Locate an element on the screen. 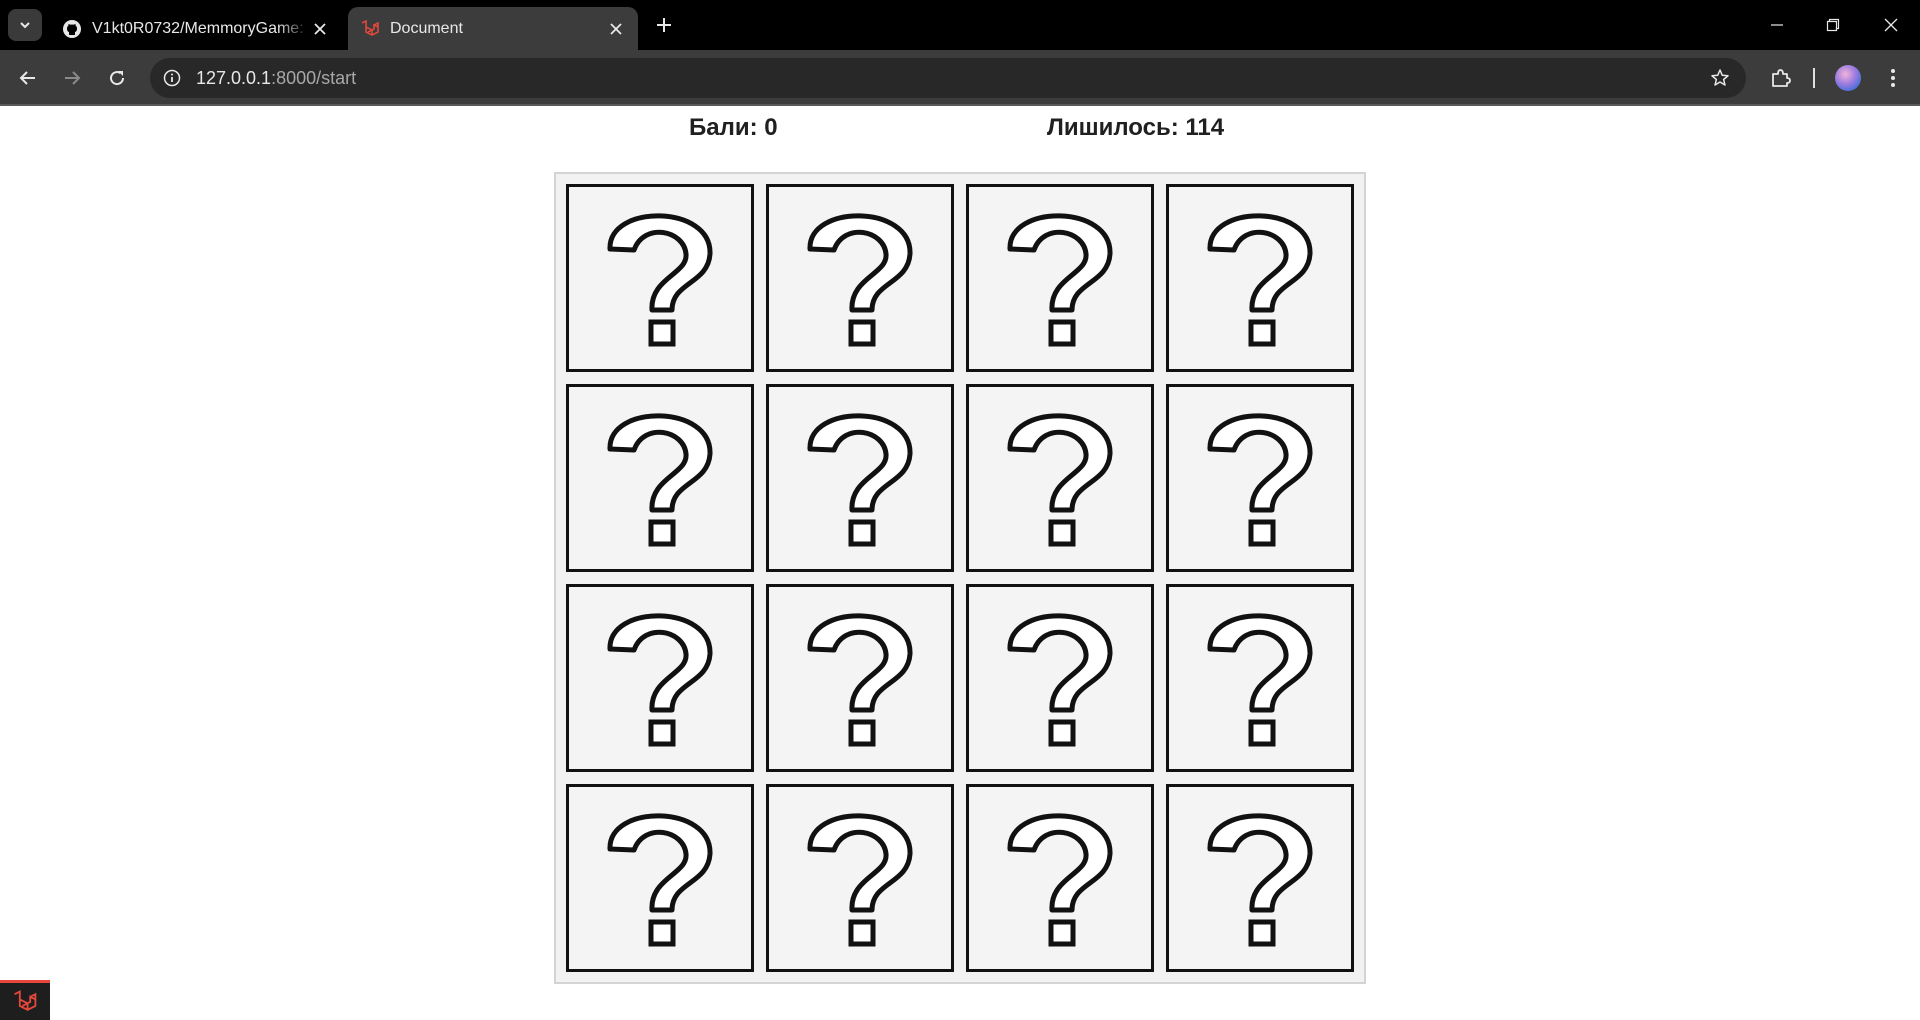  browser-menu-button is located at coordinates (1893, 78).